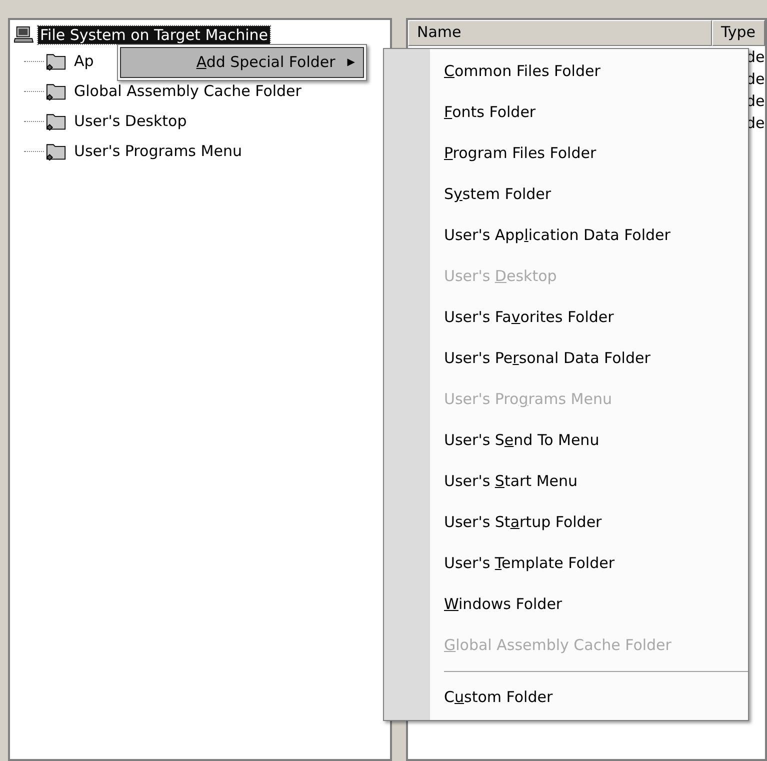 Image resolution: width=767 pixels, height=761 pixels. I want to click on menu-item: User's Start Menu, so click(511, 481).